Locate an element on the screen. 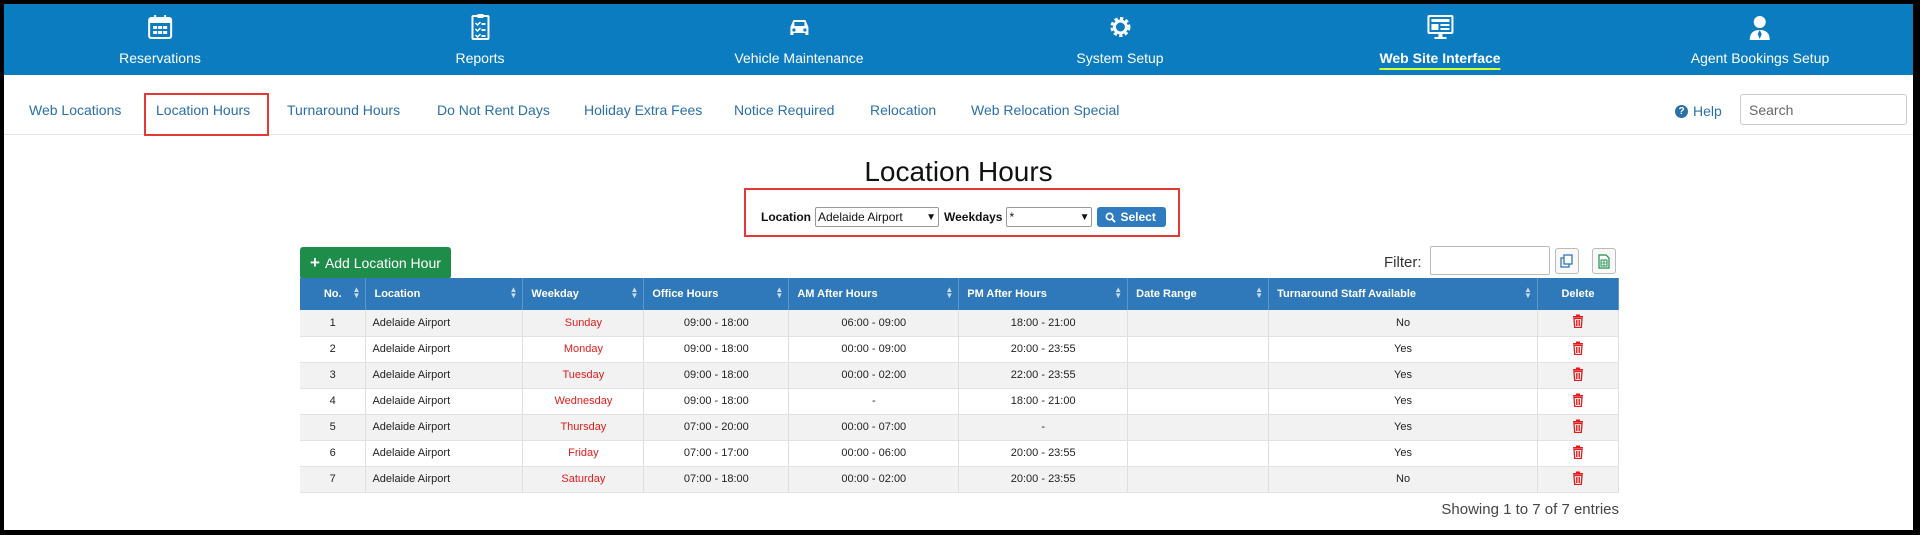 The image size is (1920, 535). location-select: Adelaide Airport ▼ is located at coordinates (877, 217).